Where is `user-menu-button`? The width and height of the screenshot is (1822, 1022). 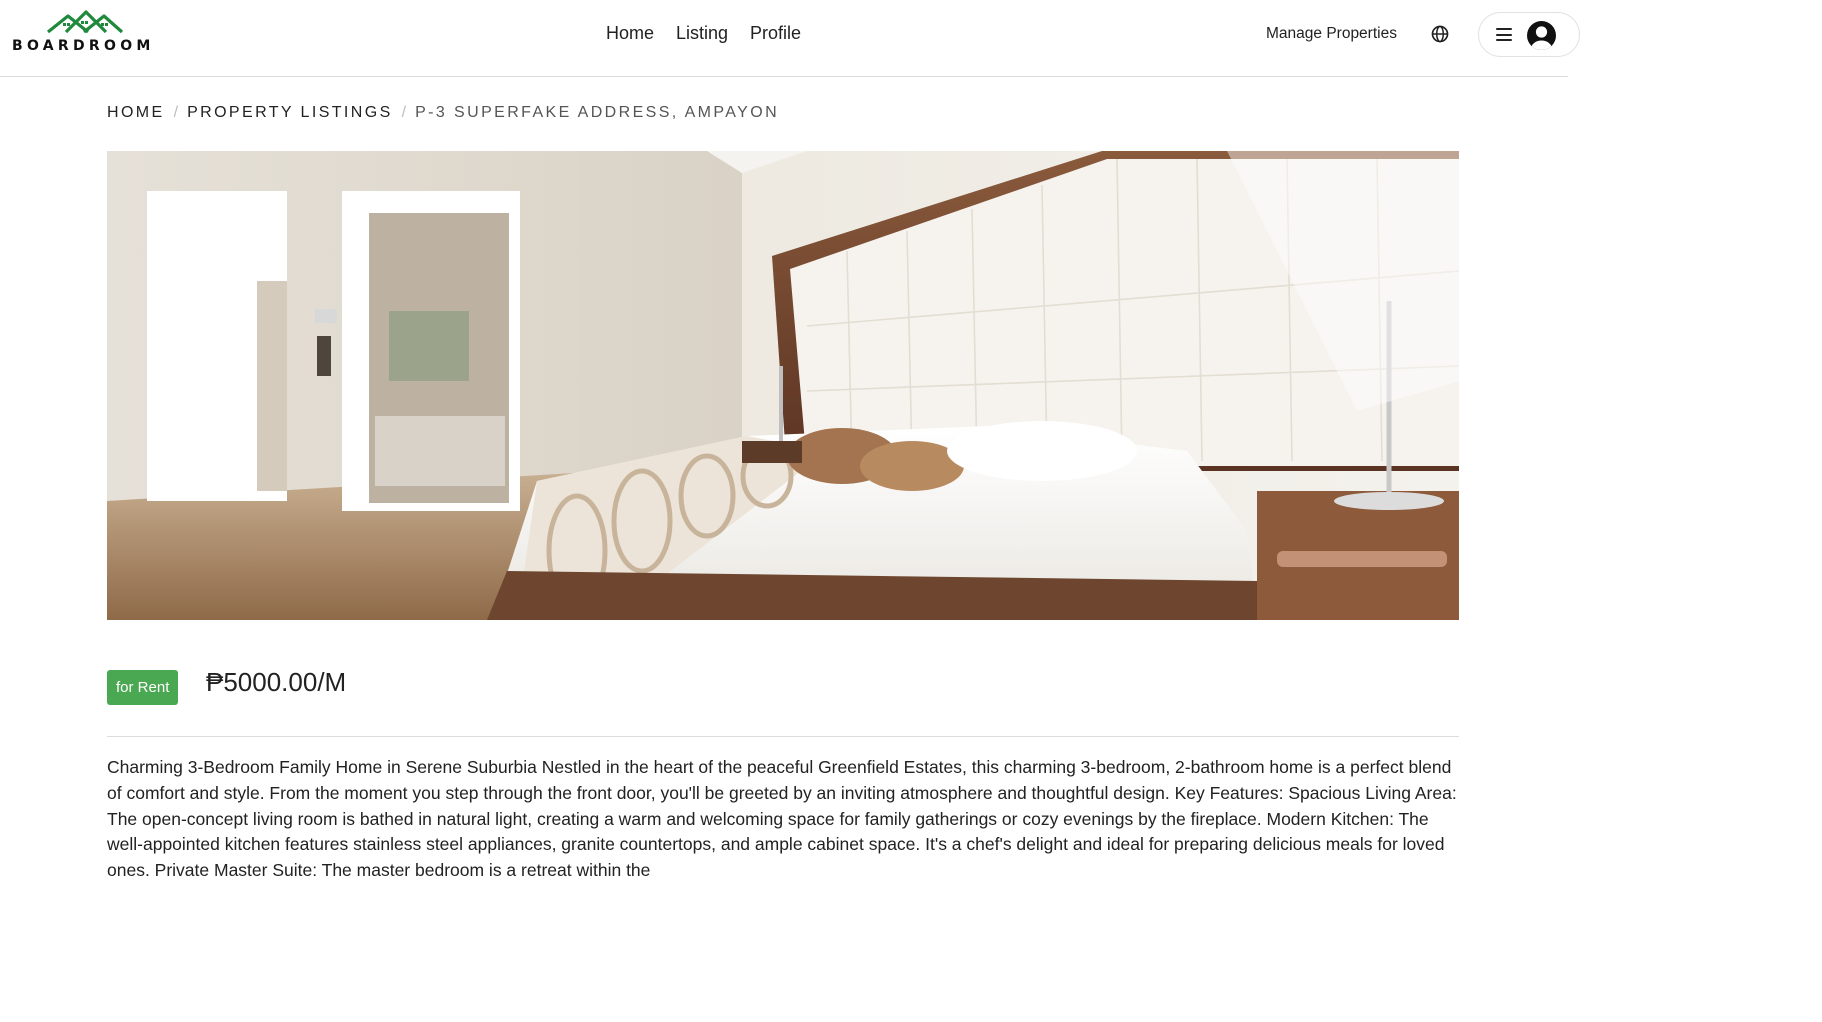 user-menu-button is located at coordinates (1529, 34).